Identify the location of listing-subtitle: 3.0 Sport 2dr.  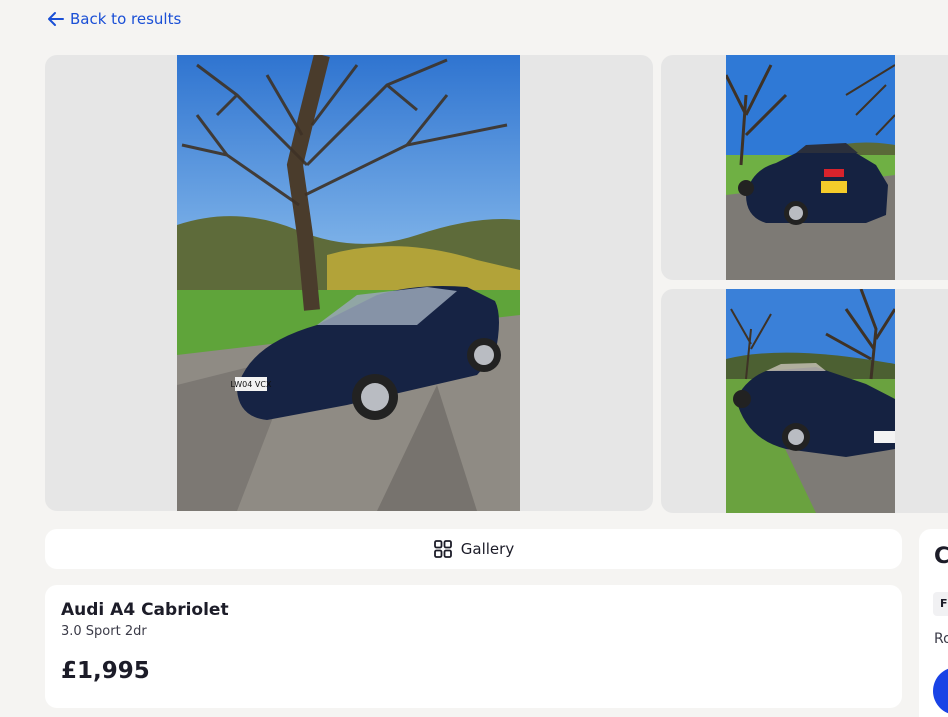
(104, 631).